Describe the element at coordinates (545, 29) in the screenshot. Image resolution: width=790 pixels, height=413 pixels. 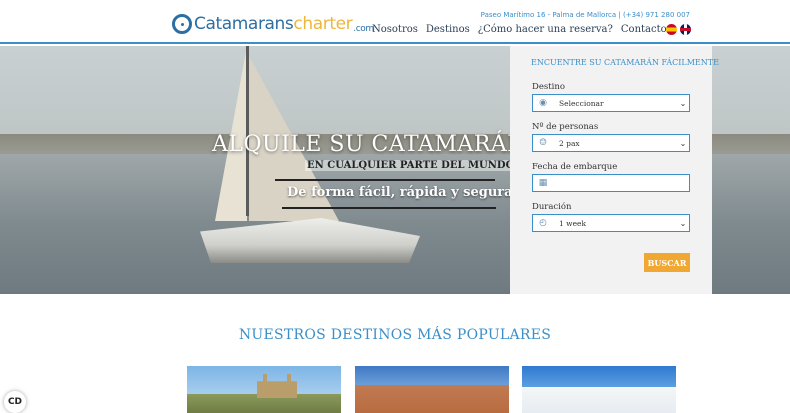
I see `nav-como-reservar: ¿Cómo hacer una reserva?` at that location.